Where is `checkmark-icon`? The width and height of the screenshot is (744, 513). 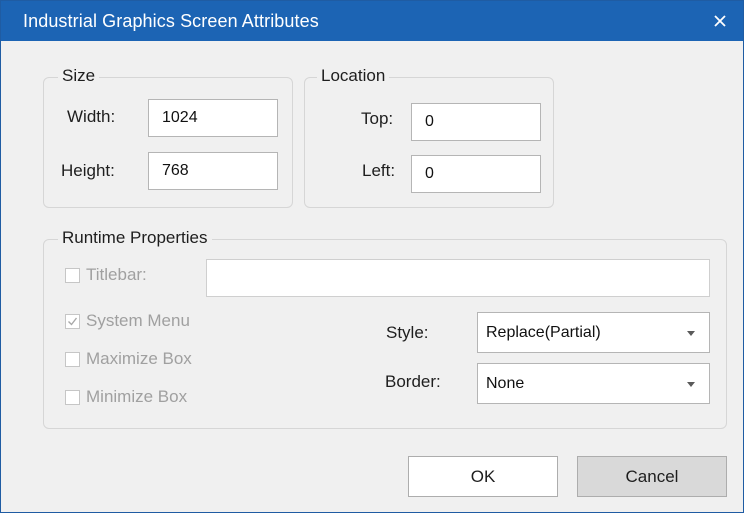
checkmark-icon is located at coordinates (73, 321).